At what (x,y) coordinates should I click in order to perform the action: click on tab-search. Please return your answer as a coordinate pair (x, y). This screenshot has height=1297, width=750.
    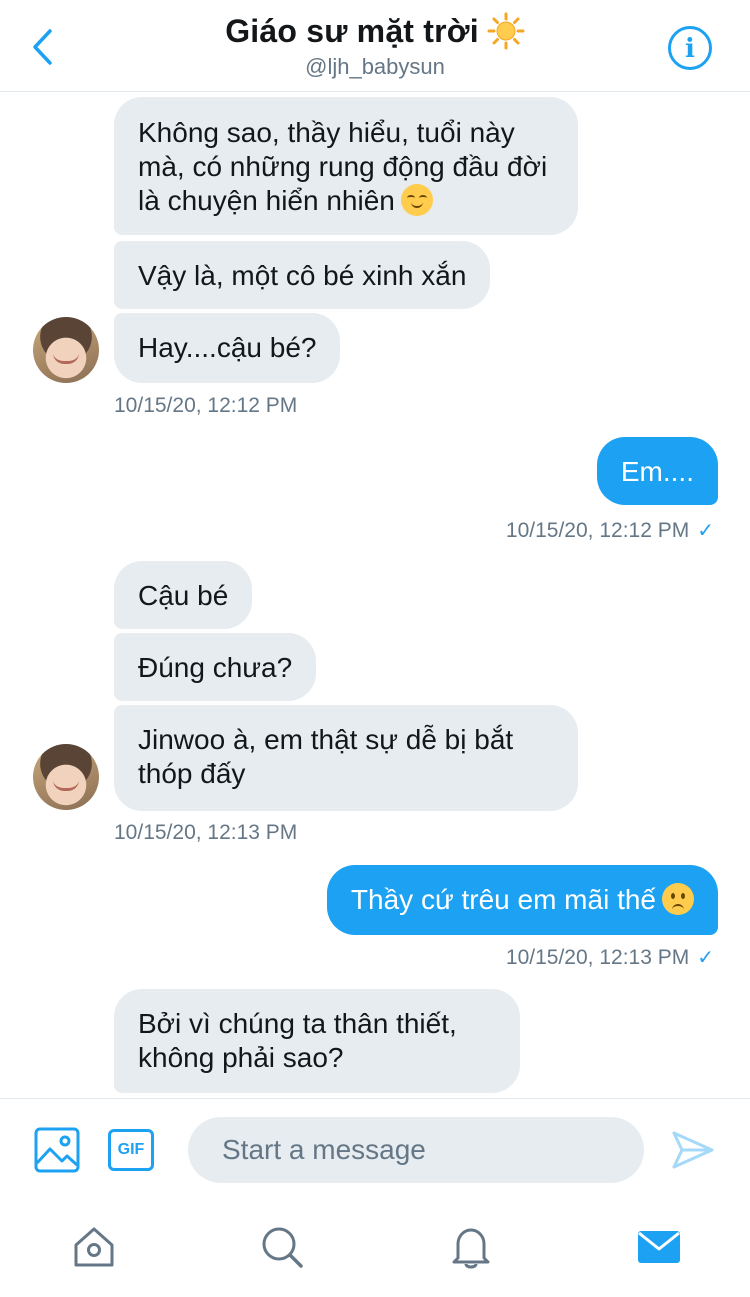
    Looking at the image, I should click on (282, 1247).